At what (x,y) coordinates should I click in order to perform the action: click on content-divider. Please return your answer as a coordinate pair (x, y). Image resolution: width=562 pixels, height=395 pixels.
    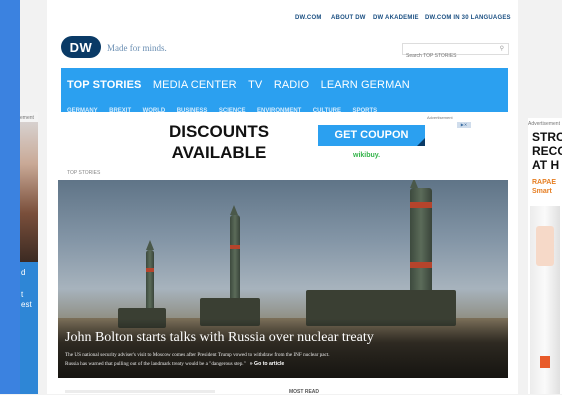
    Looking at the image, I should click on (140, 391).